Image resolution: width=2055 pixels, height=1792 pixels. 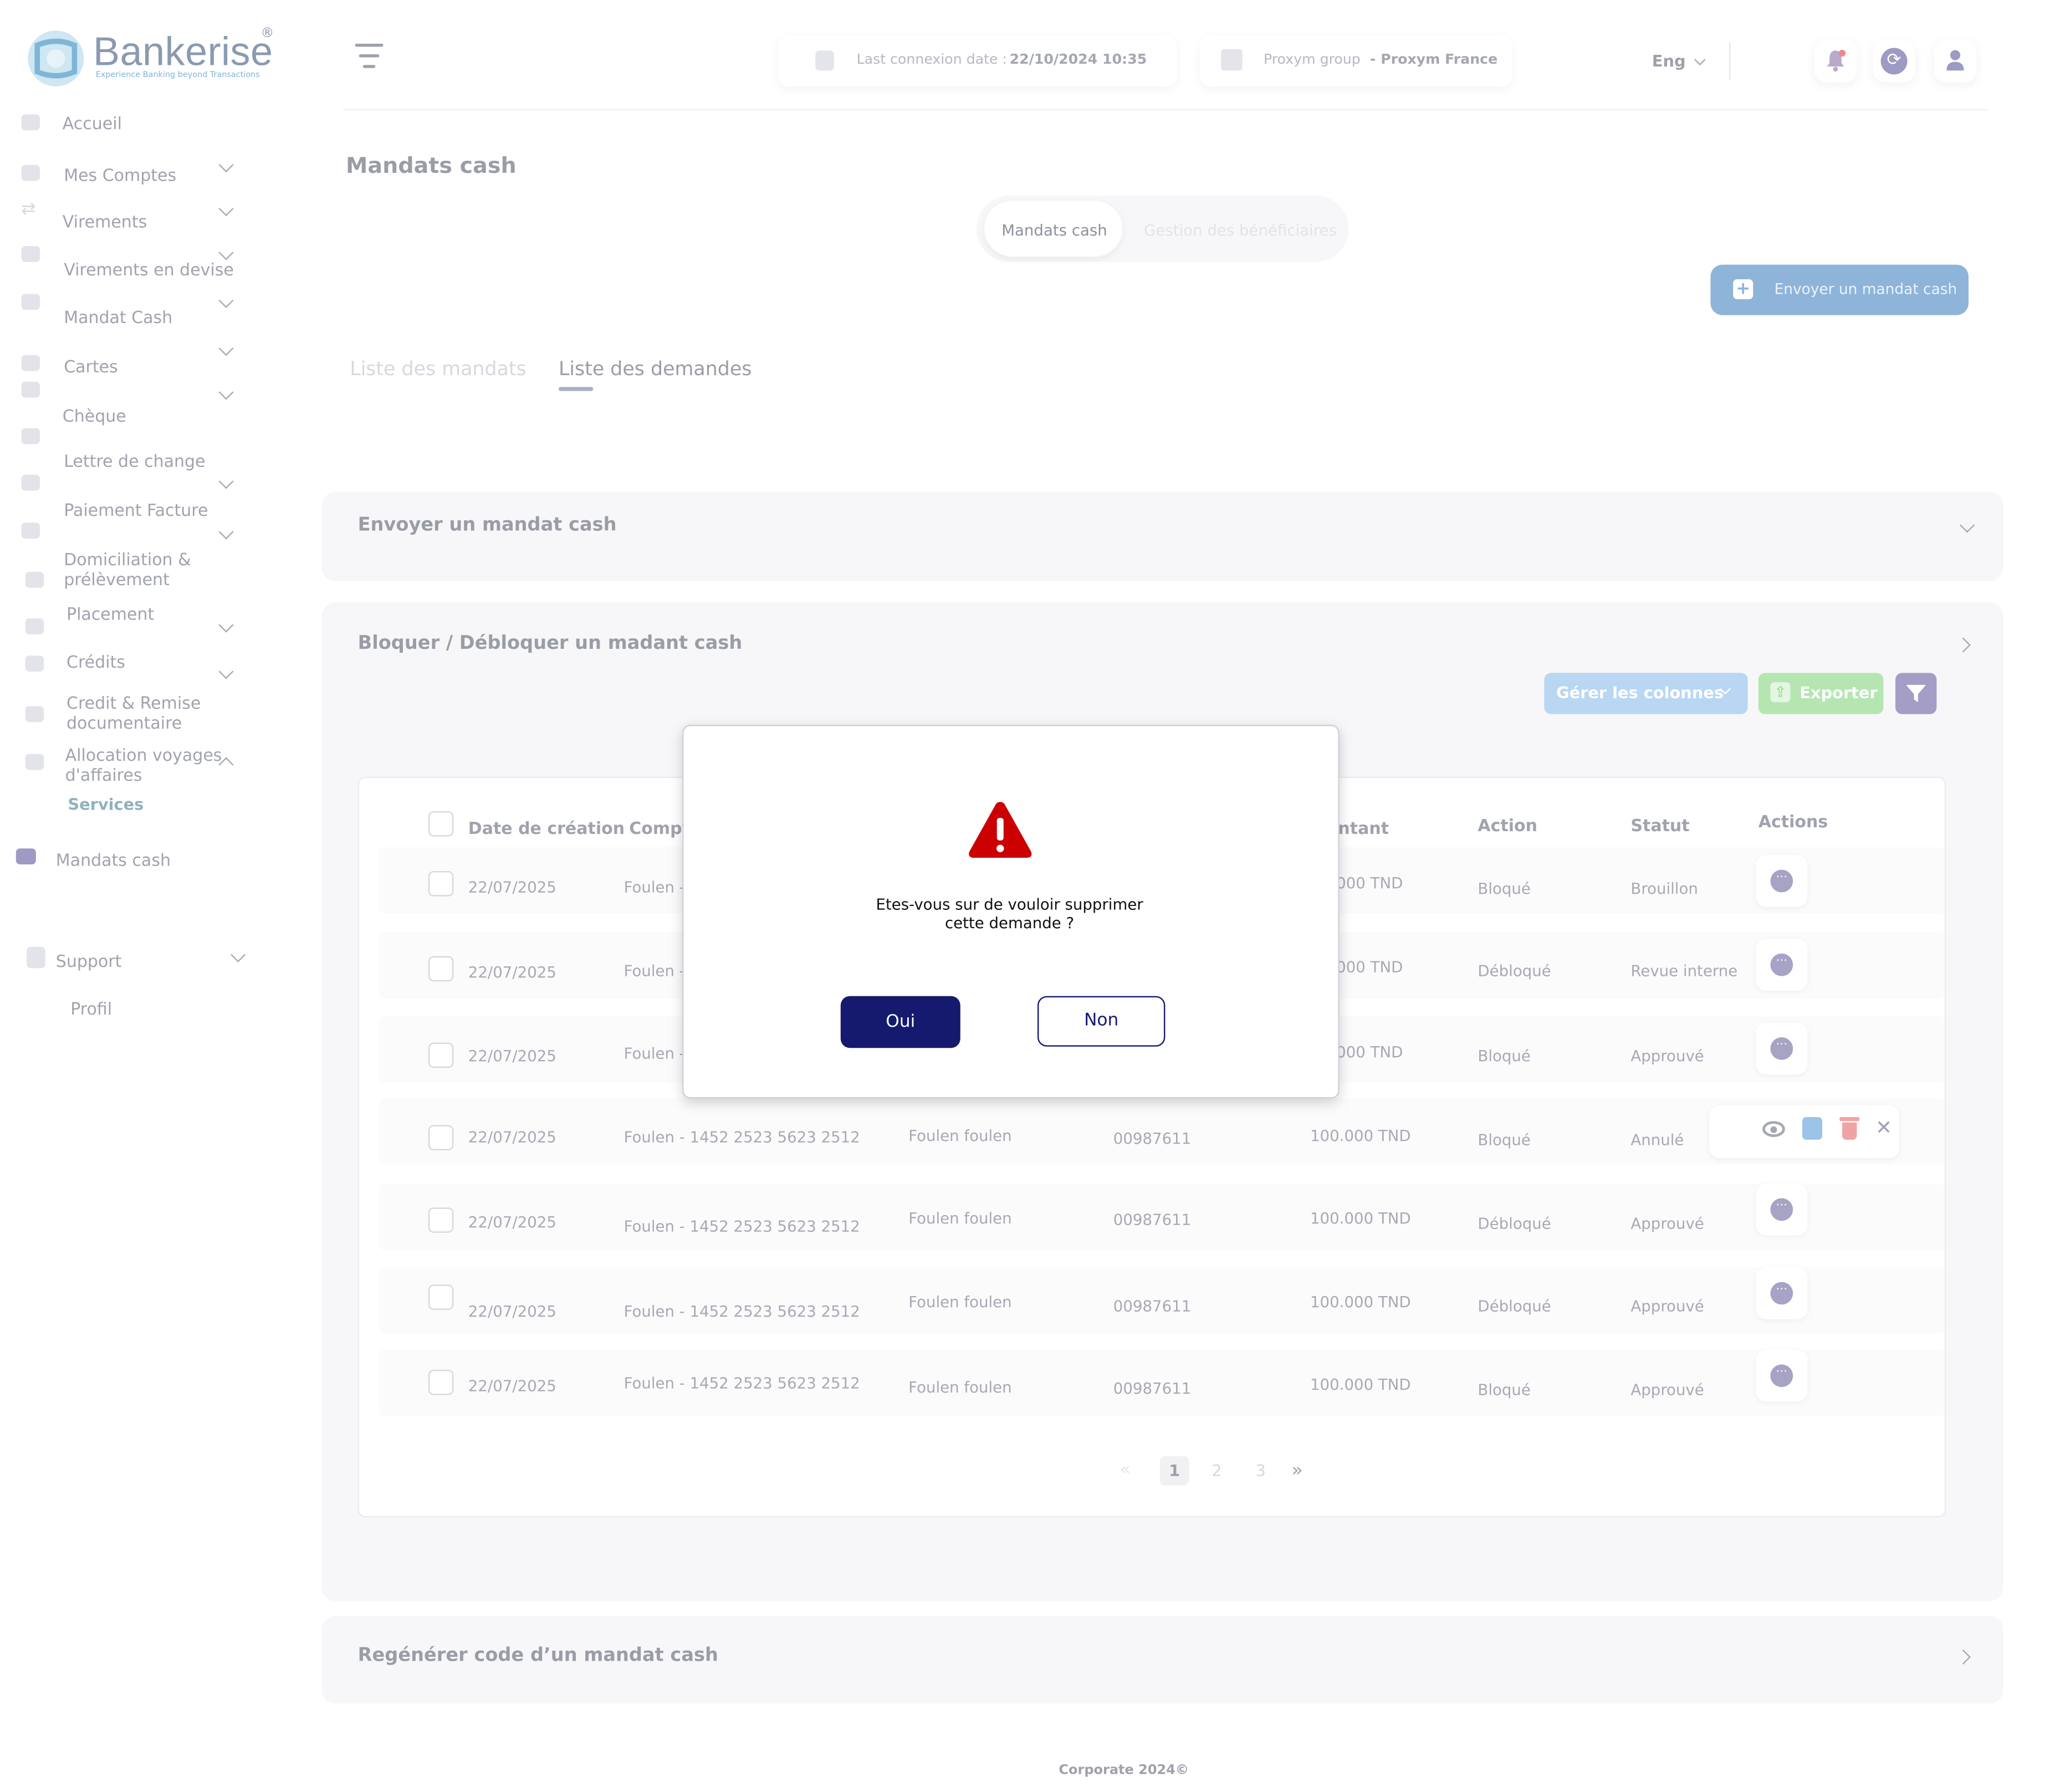 I want to click on sidebar-item-placement: Placement, so click(x=134, y=617).